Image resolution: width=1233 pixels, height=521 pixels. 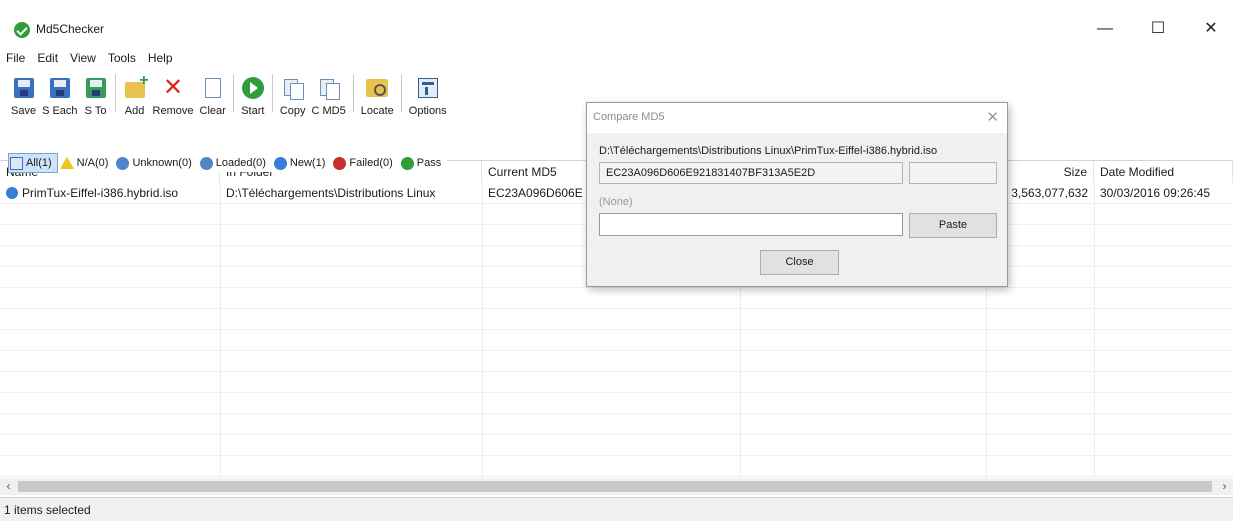 What do you see at coordinates (340, 163) in the screenshot?
I see `failed-icon` at bounding box center [340, 163].